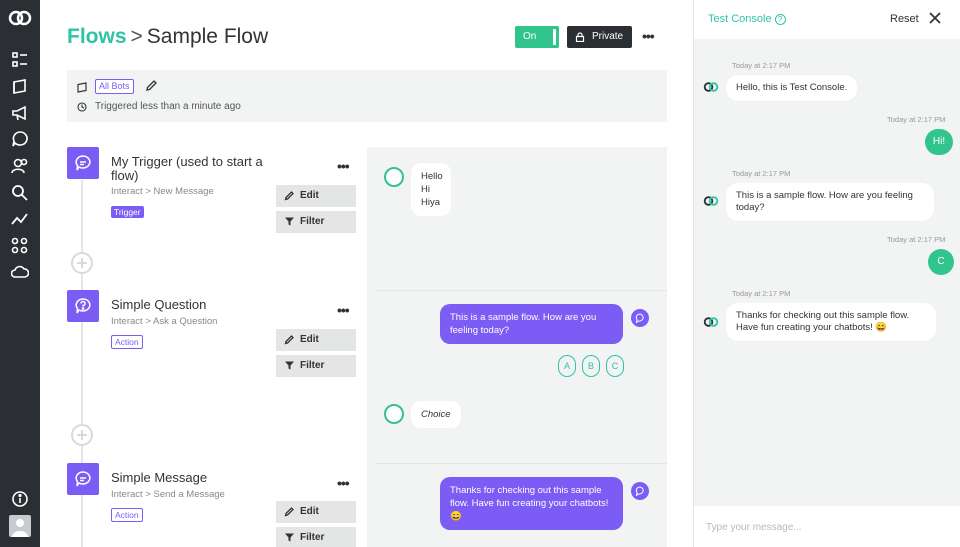 The width and height of the screenshot is (960, 547). Describe the element at coordinates (425, 189) in the screenshot. I see `trigger-phrase: Hi` at that location.